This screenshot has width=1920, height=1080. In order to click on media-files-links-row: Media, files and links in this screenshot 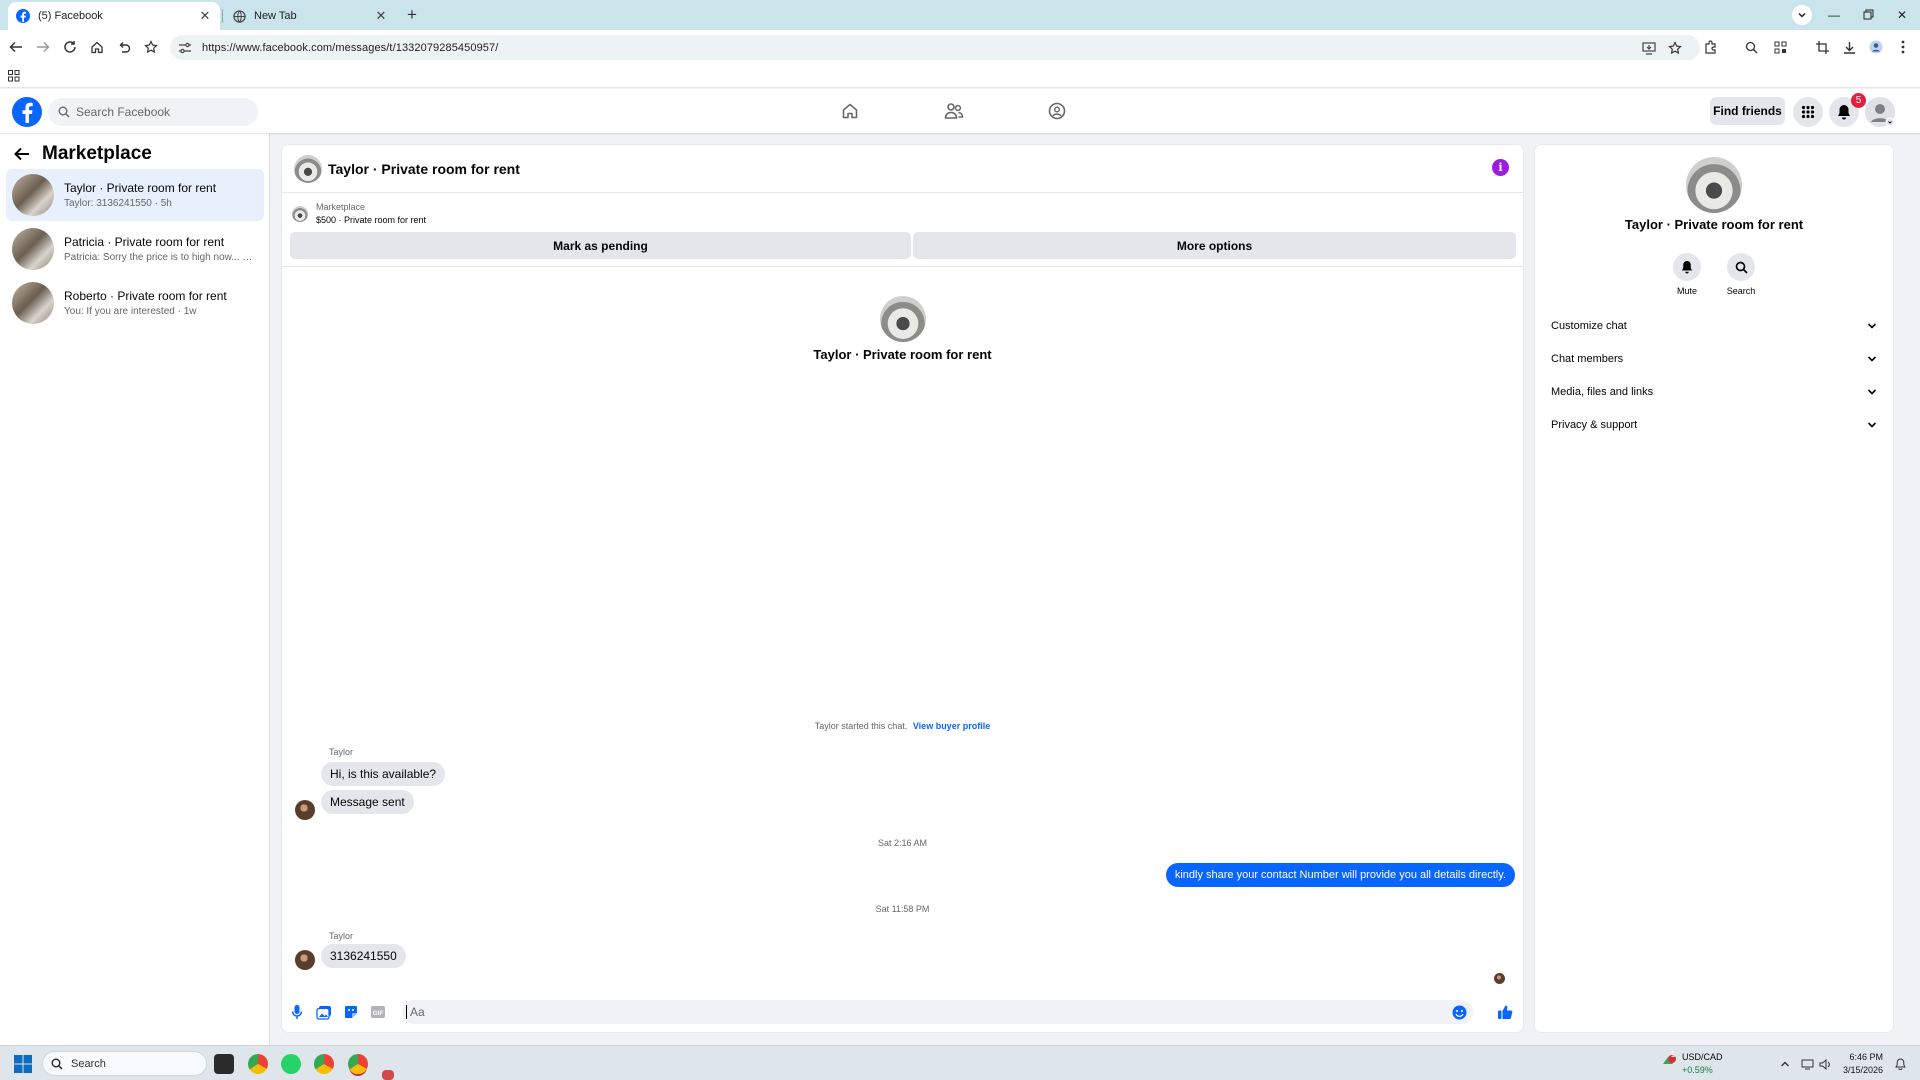, I will do `click(1714, 392)`.